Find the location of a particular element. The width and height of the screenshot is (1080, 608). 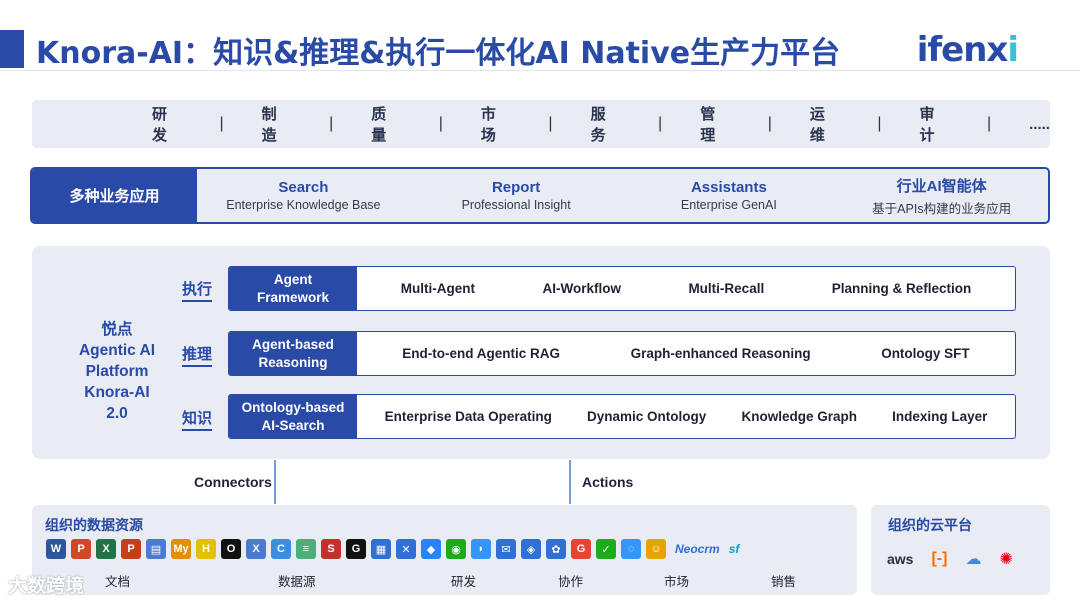

bubble-icon: ◌ is located at coordinates (631, 549).